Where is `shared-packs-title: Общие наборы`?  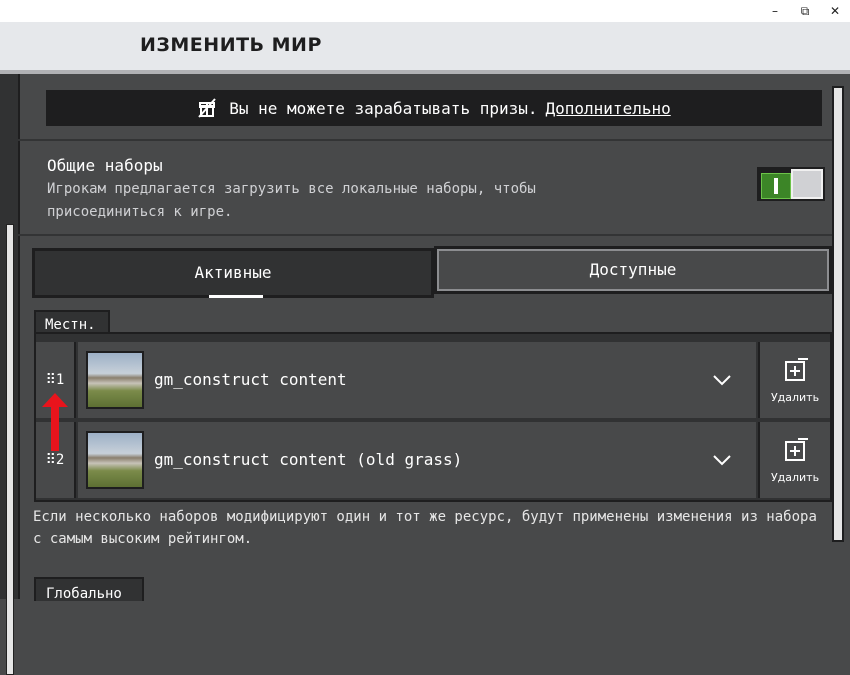 shared-packs-title: Общие наборы is located at coordinates (105, 165).